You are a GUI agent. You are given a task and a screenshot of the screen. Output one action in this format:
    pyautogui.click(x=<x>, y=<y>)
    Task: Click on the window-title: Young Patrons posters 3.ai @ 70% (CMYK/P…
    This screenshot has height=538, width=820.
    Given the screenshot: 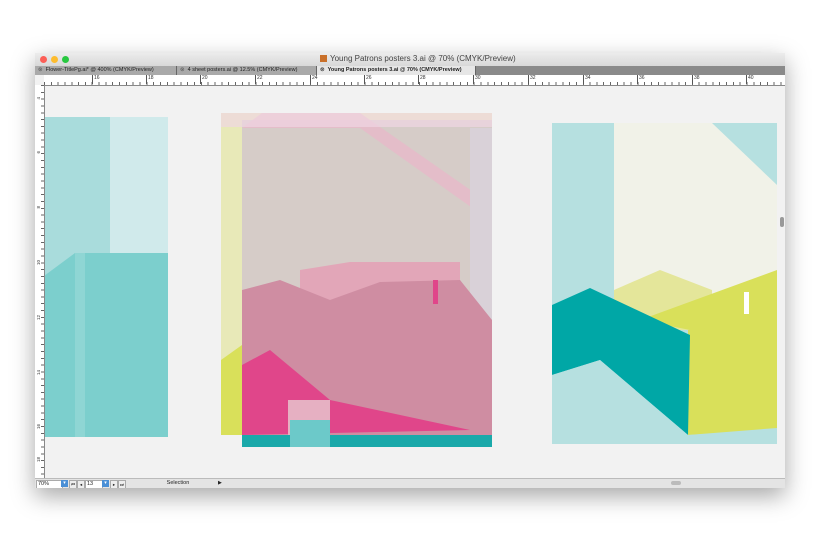 What is the action you would take?
    pyautogui.click(x=418, y=58)
    